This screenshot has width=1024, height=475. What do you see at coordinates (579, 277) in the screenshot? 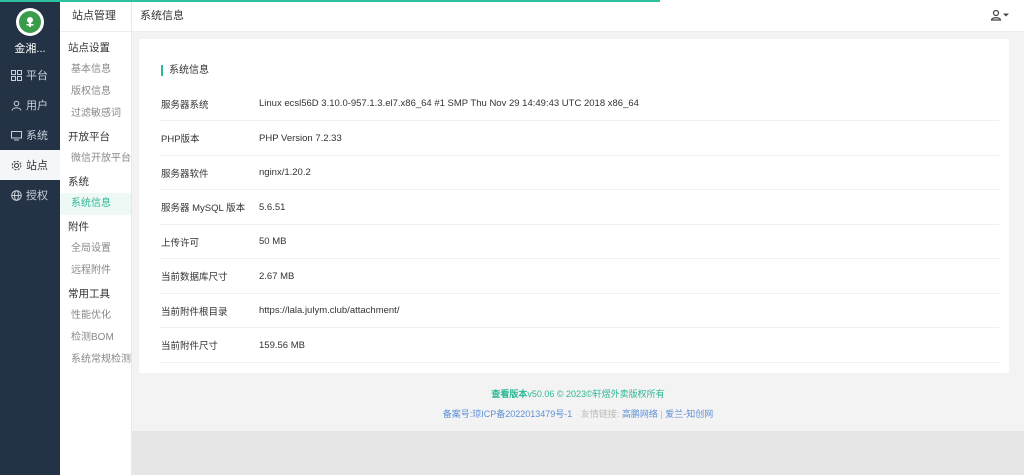
I see `info-row: 当前数据库尺寸 2.67 MB` at bounding box center [579, 277].